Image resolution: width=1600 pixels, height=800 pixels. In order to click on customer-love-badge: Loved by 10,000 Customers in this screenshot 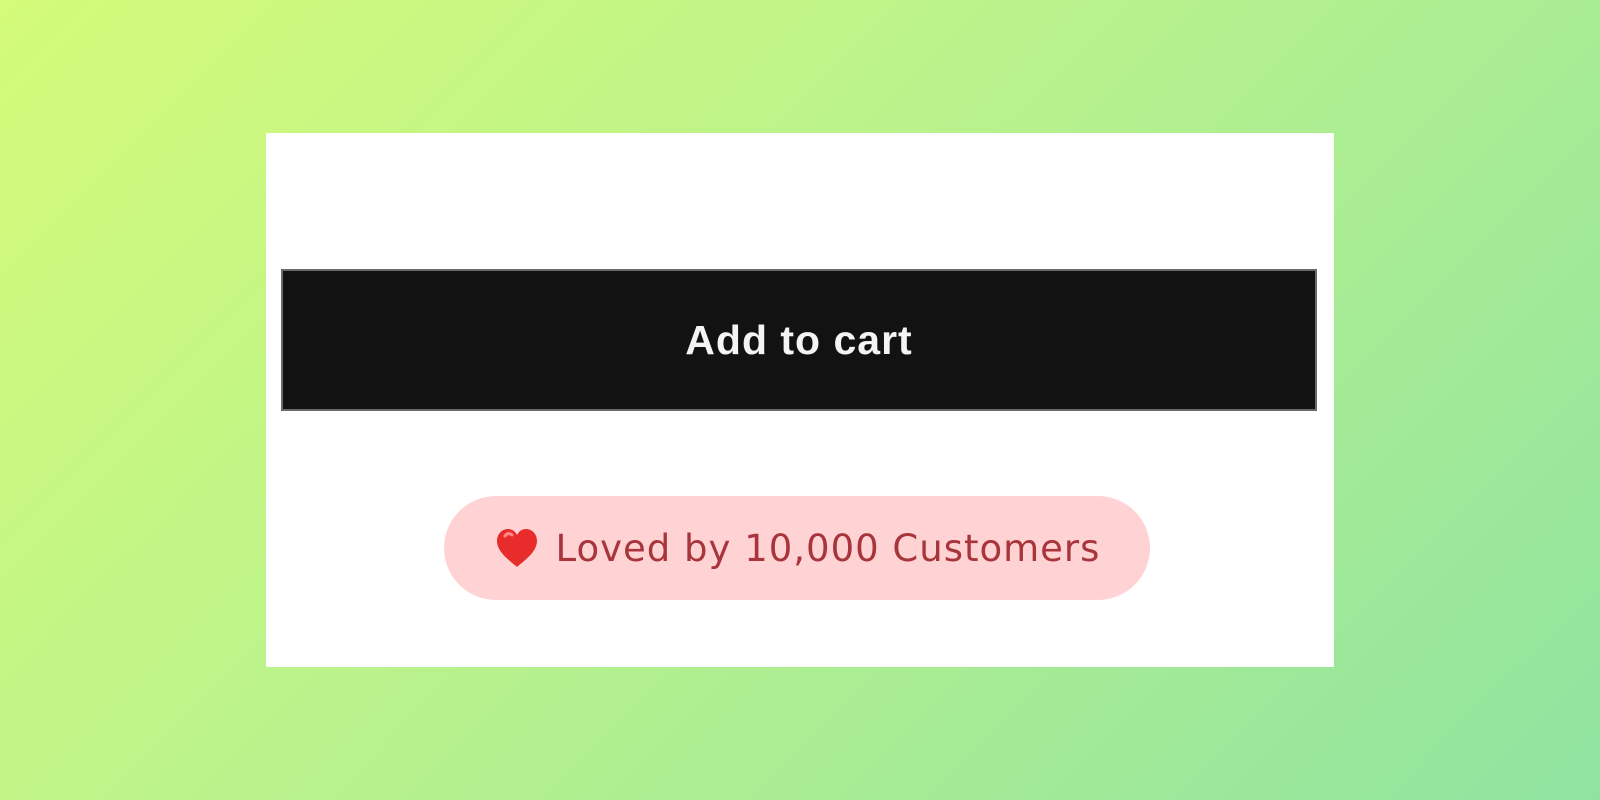, I will do `click(797, 548)`.